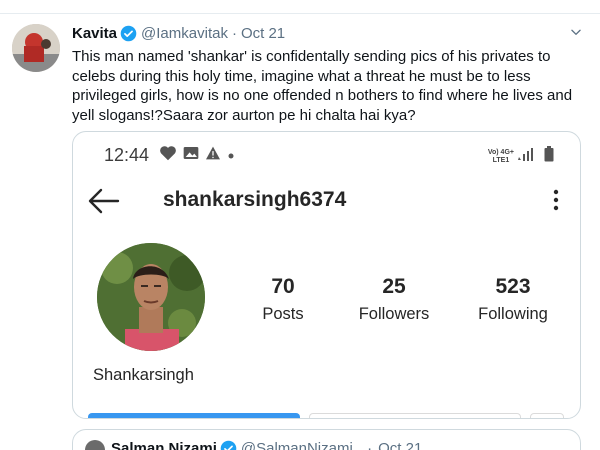 Image resolution: width=600 pixels, height=450 pixels. I want to click on tweet-date: Oct 21, so click(263, 33).